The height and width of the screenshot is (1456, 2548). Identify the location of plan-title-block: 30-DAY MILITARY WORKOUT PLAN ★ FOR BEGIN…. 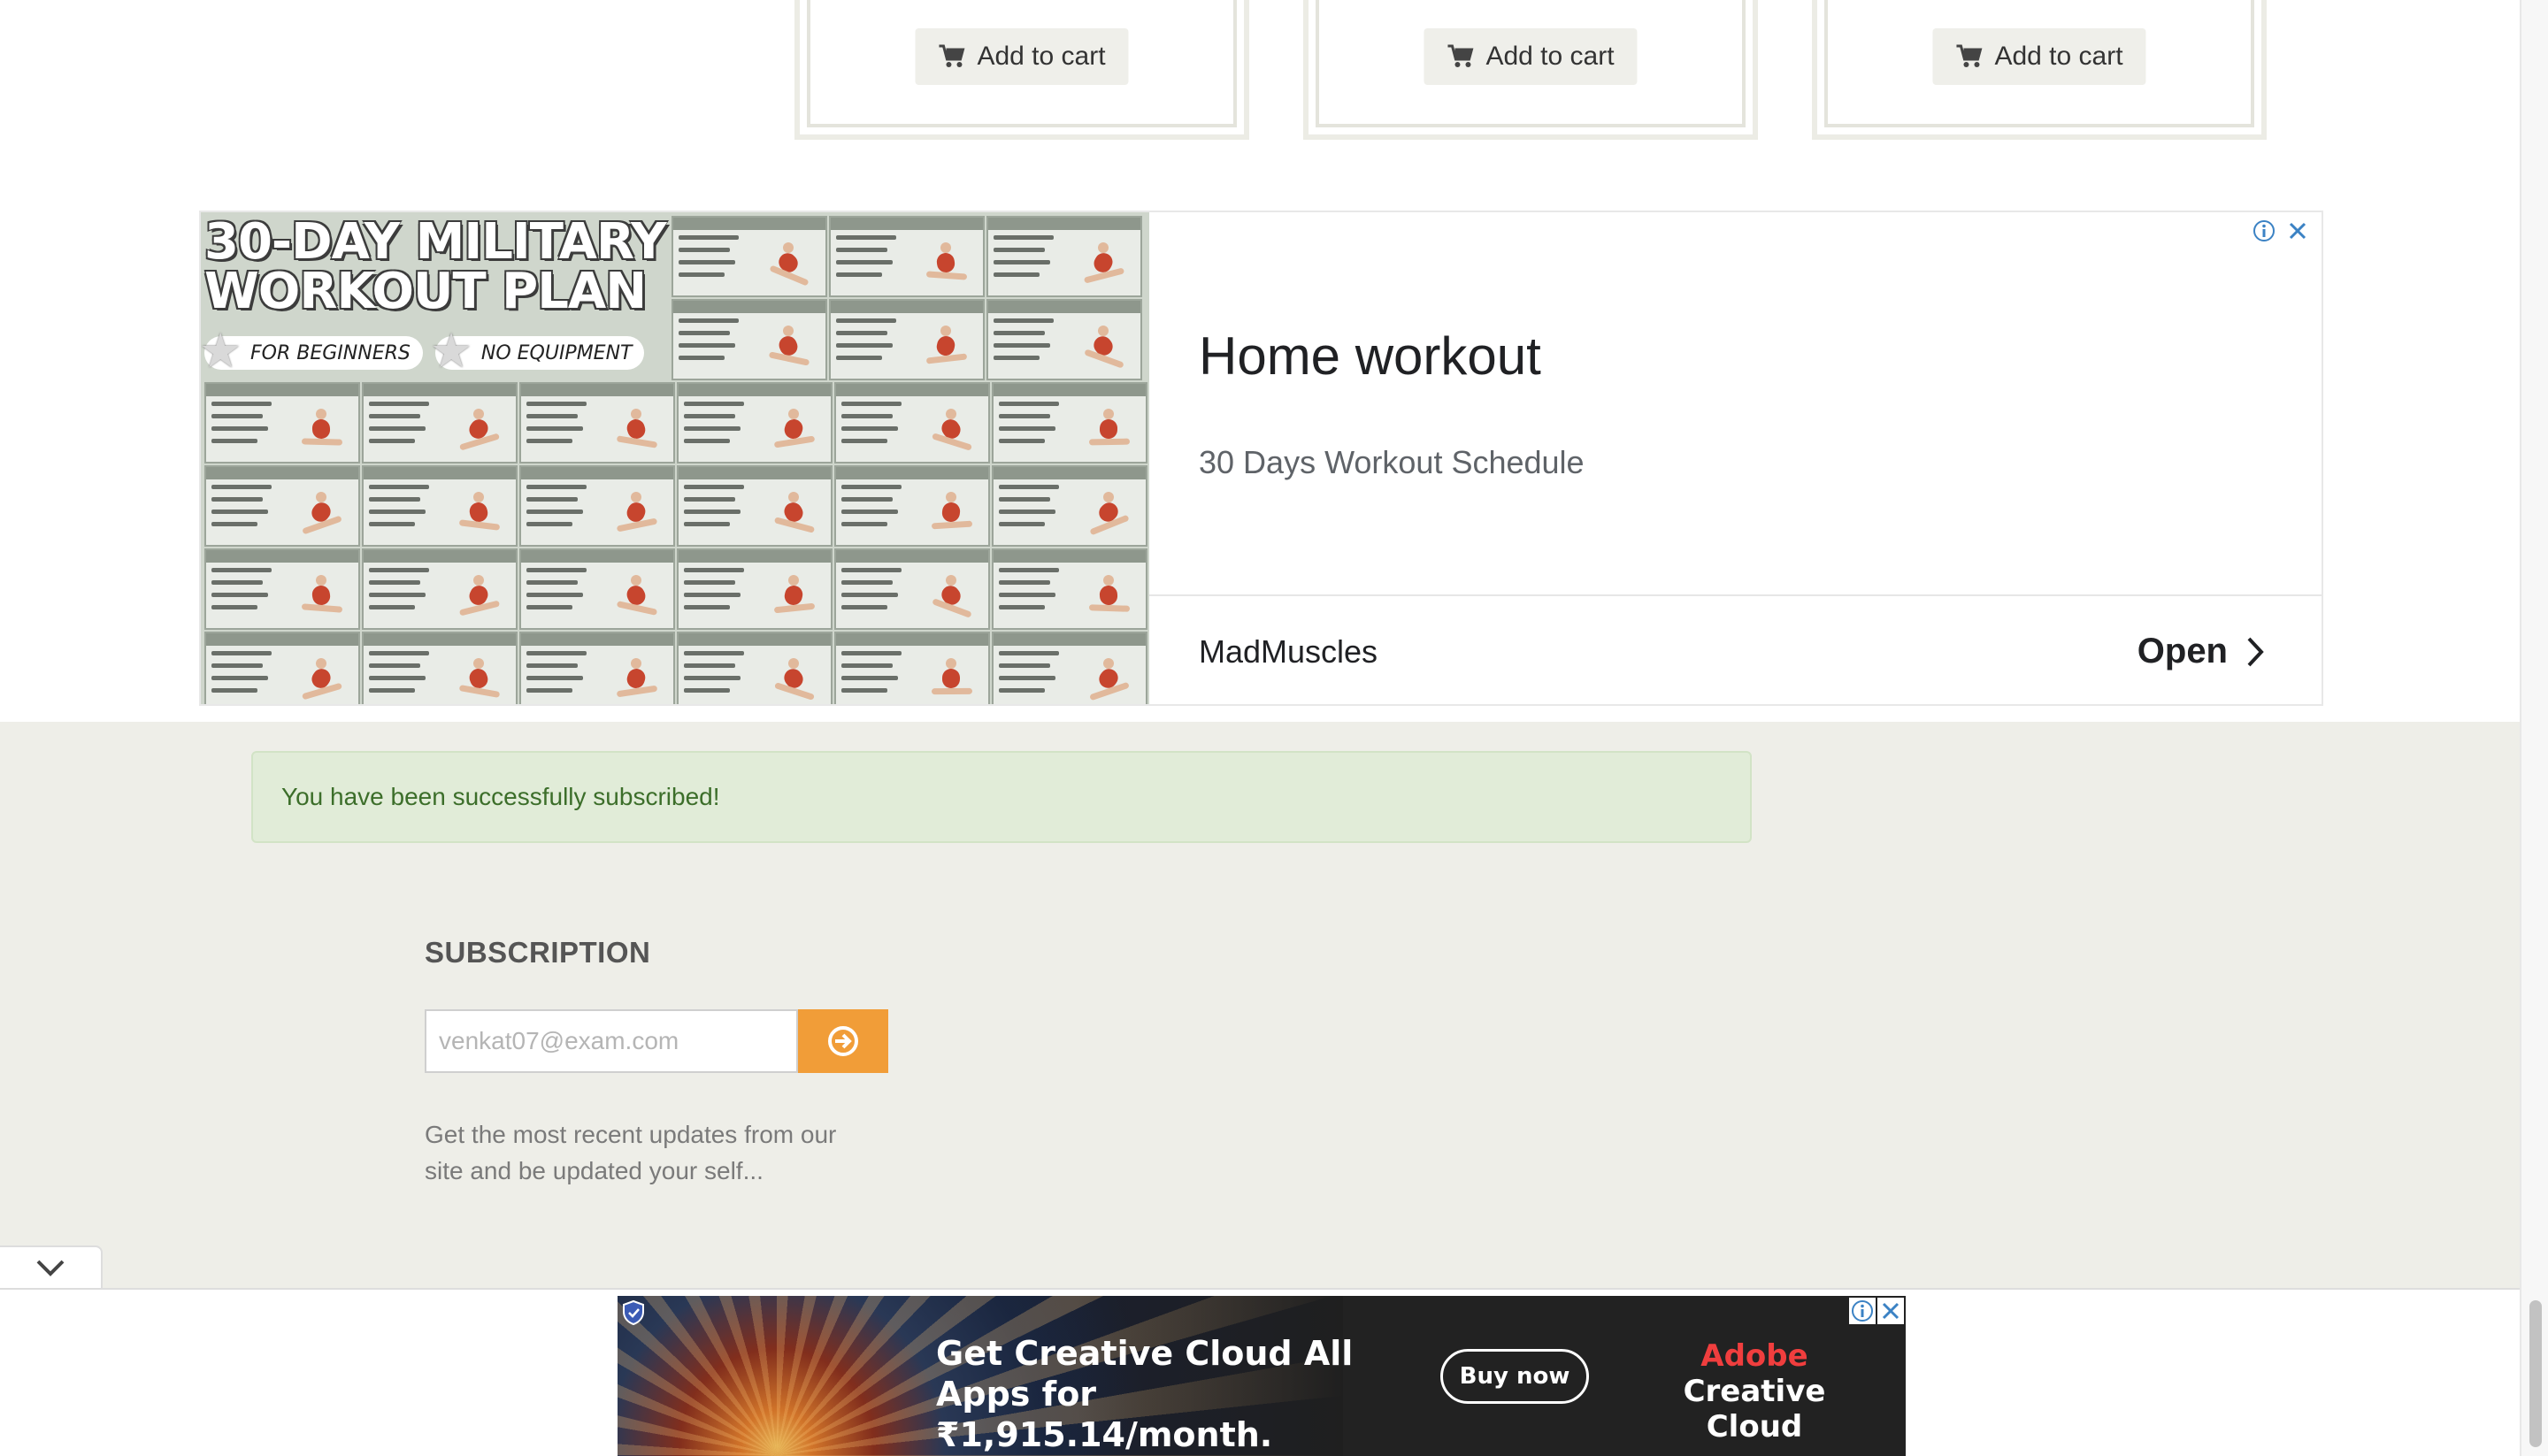
(434, 295).